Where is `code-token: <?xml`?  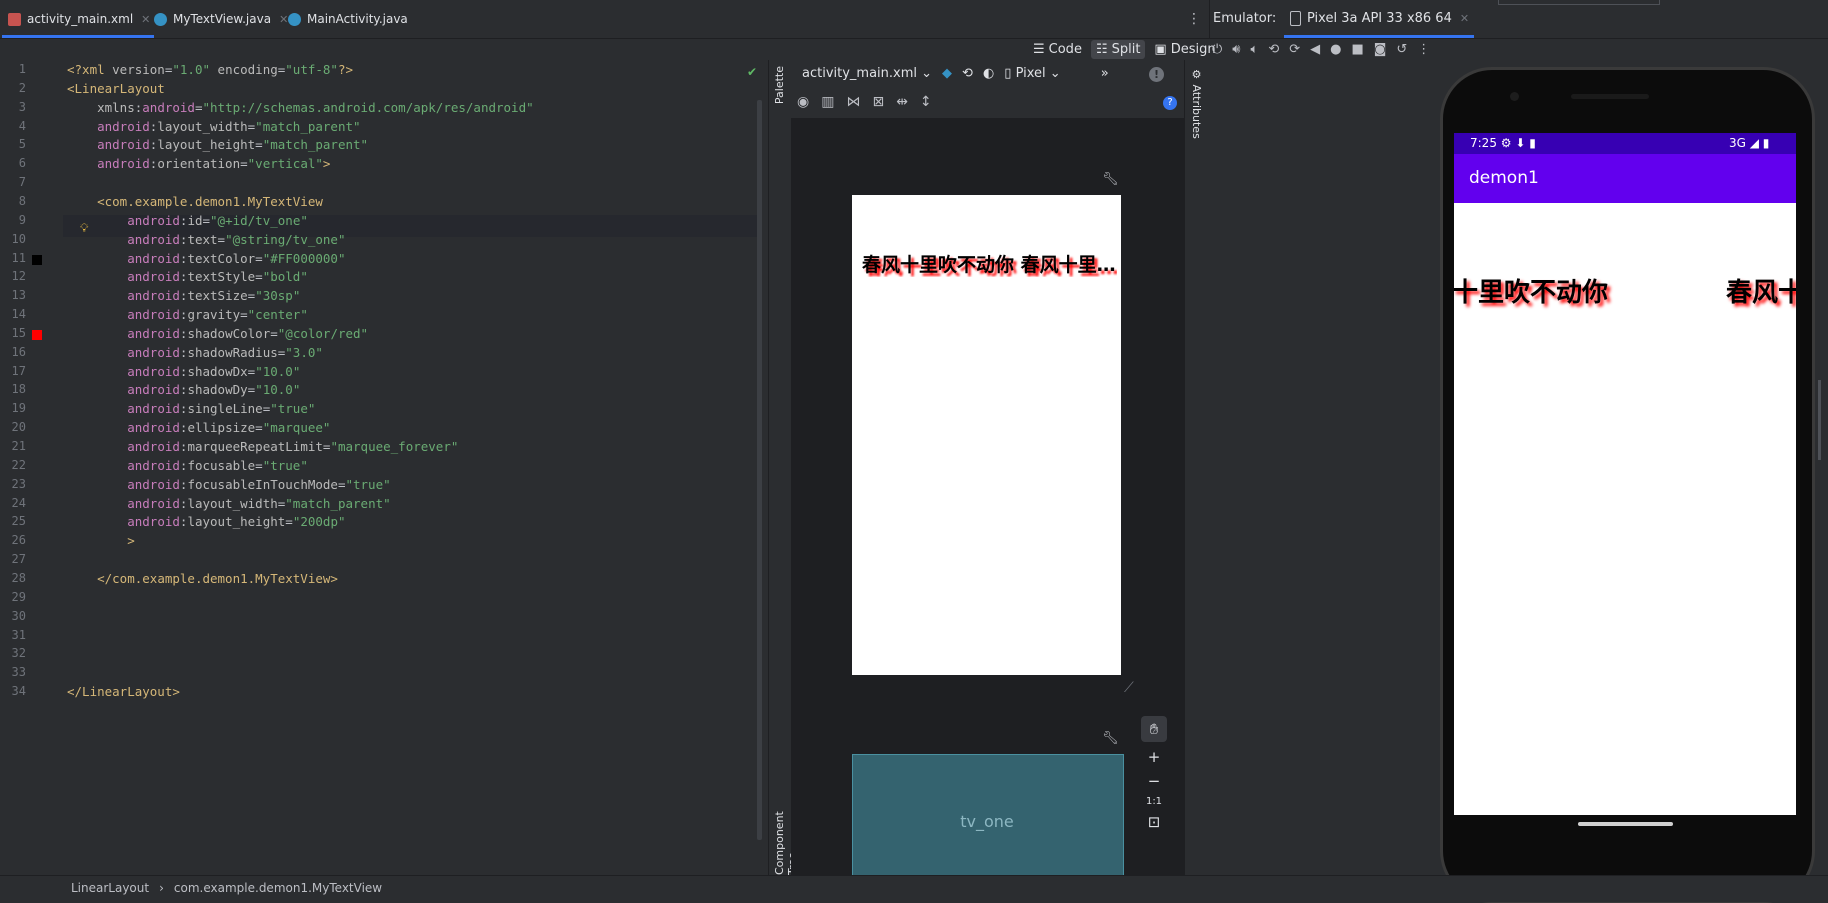
code-token: <?xml is located at coordinates (90, 69).